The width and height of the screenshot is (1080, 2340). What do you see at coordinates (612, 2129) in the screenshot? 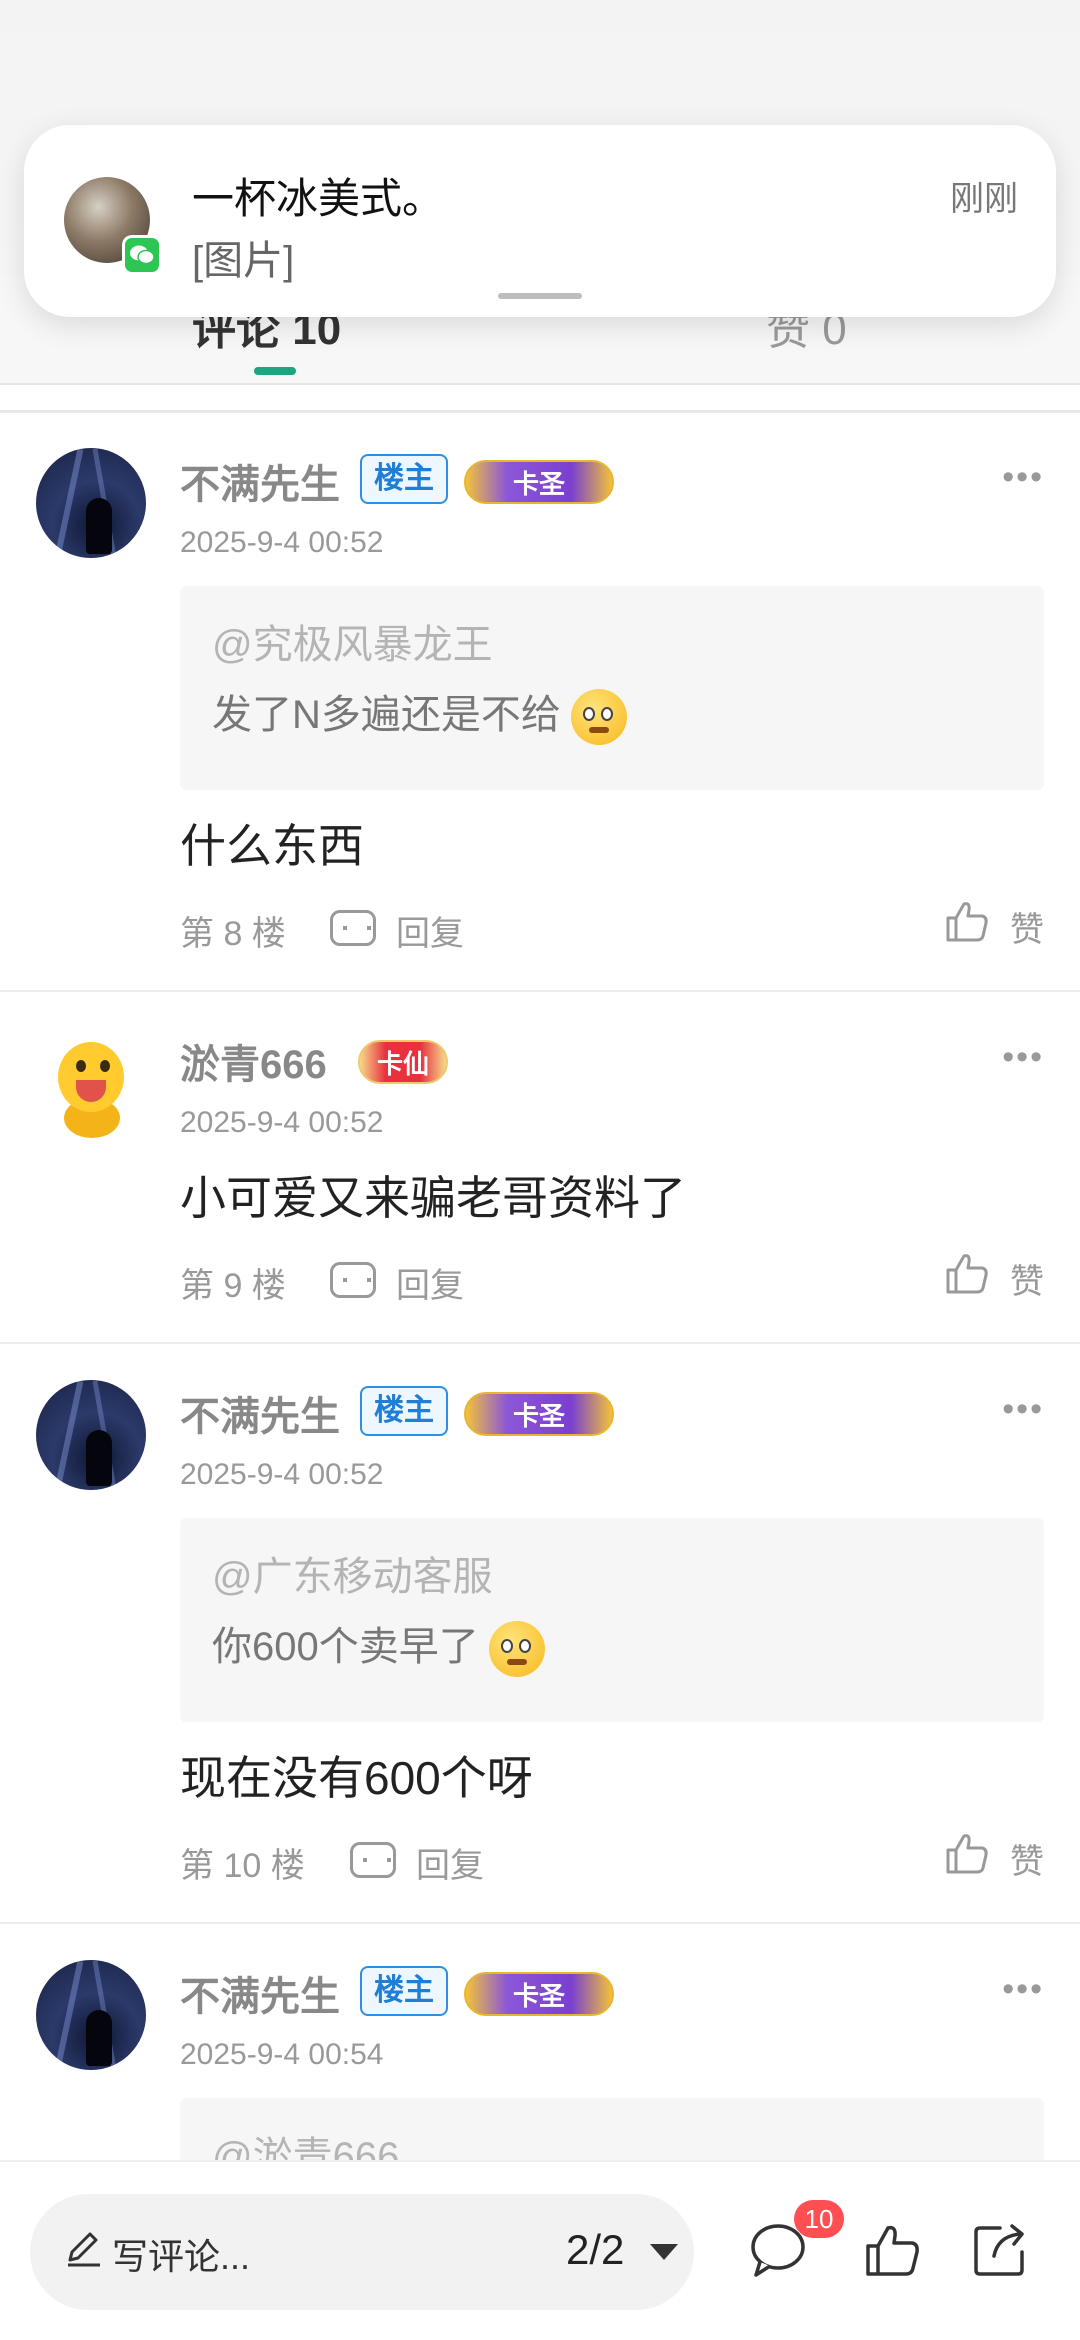
I see `quoted-reply: @淤青666` at bounding box center [612, 2129].